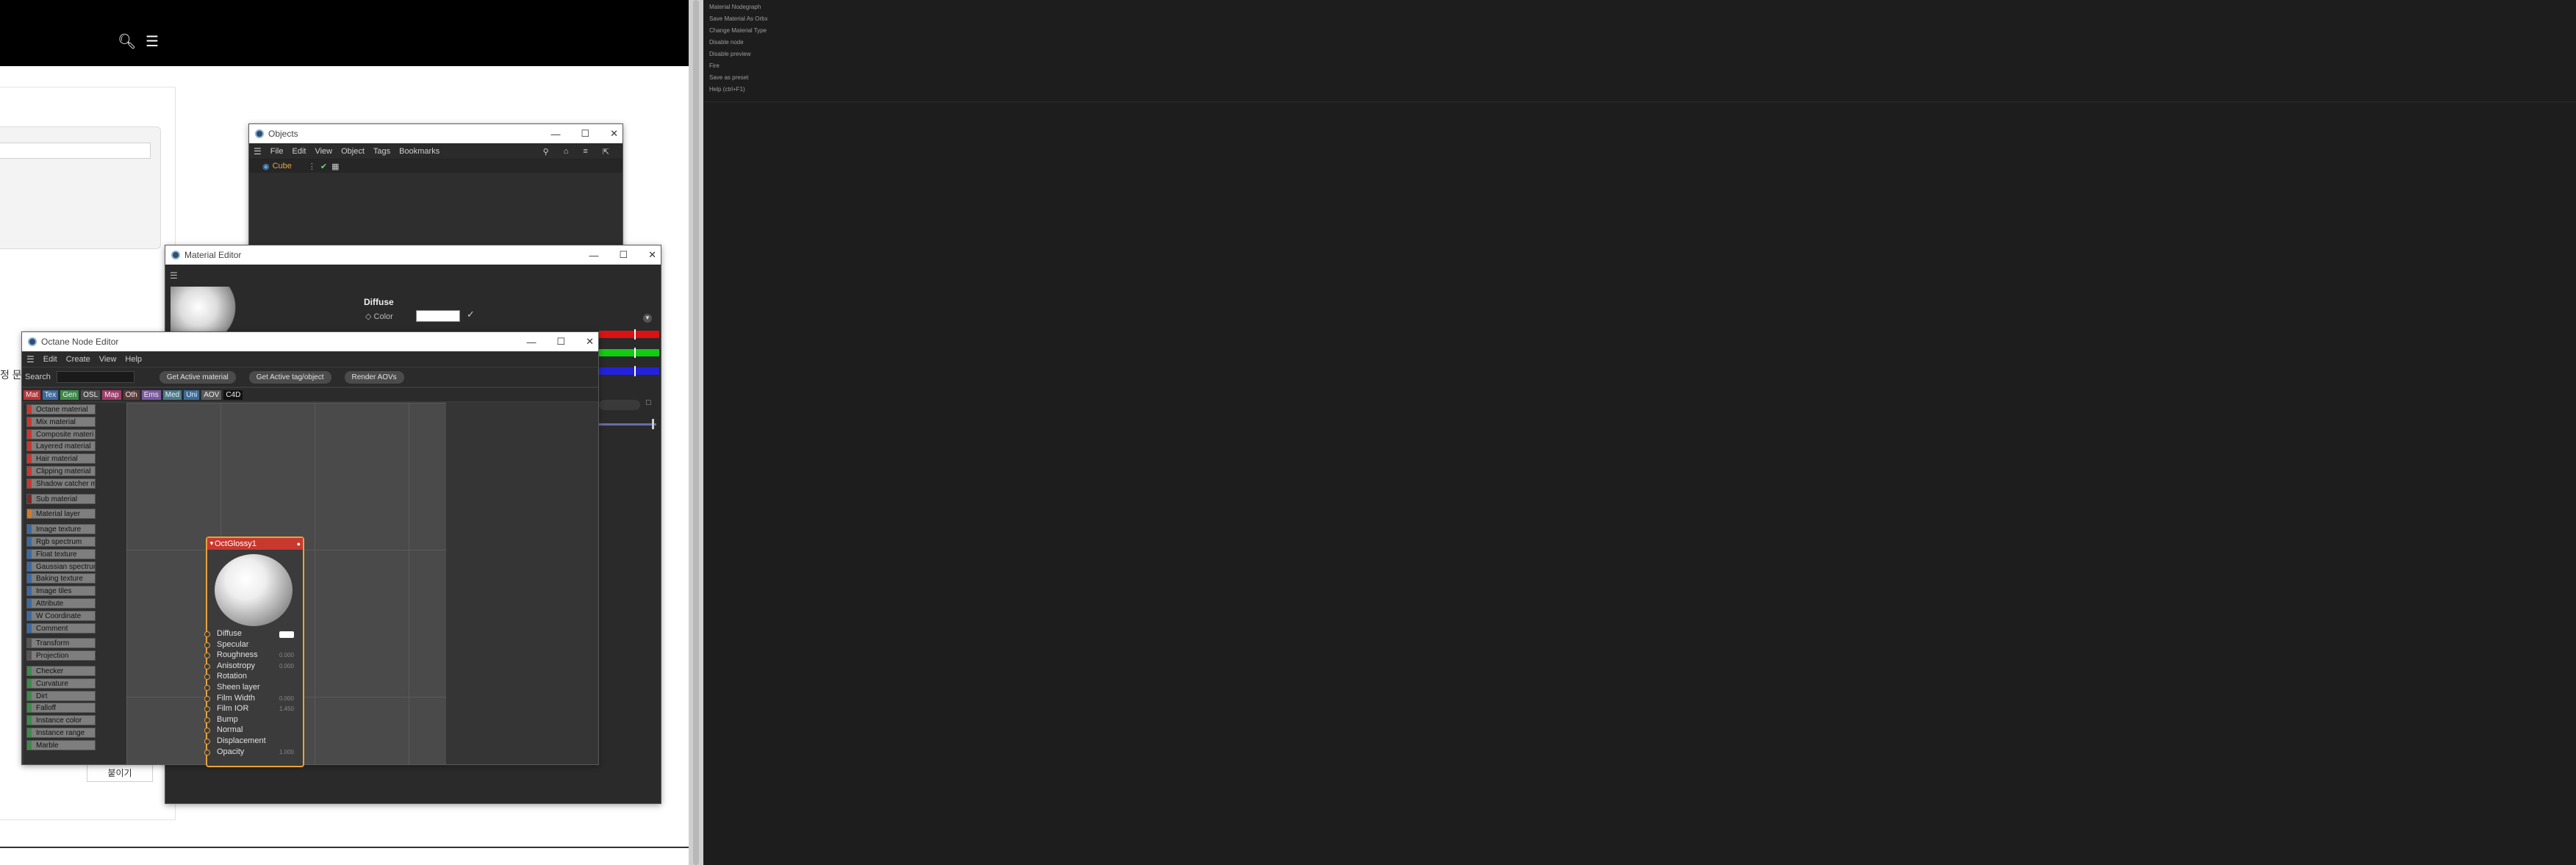 Image resolution: width=2576 pixels, height=865 pixels. Describe the element at coordinates (127, 41) in the screenshot. I see `search-icon: 🔍︎` at that location.